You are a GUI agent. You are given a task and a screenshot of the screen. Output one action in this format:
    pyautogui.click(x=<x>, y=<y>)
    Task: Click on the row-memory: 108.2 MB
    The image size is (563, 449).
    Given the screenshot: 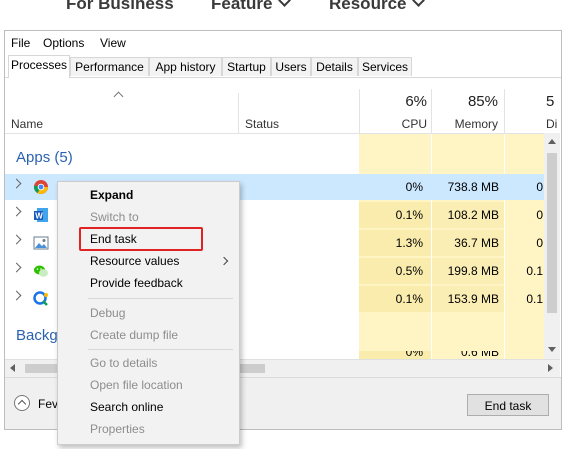 What is the action you would take?
    pyautogui.click(x=473, y=215)
    